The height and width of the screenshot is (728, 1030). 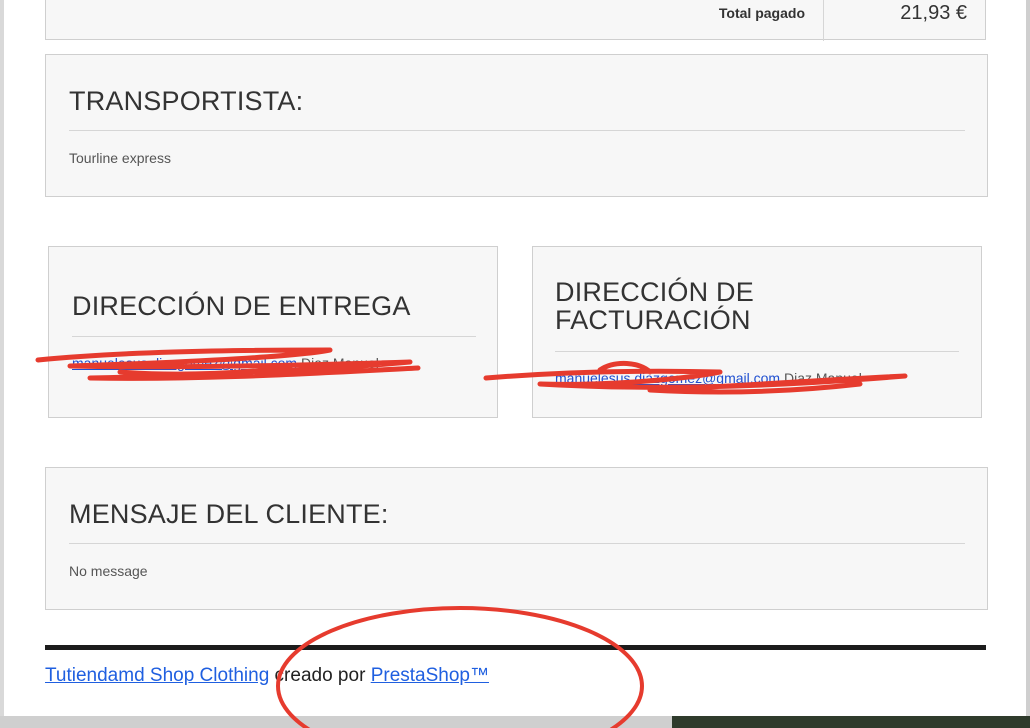 What do you see at coordinates (157, 675) in the screenshot?
I see `shop-link: Tutiendamd Shop Clothing` at bounding box center [157, 675].